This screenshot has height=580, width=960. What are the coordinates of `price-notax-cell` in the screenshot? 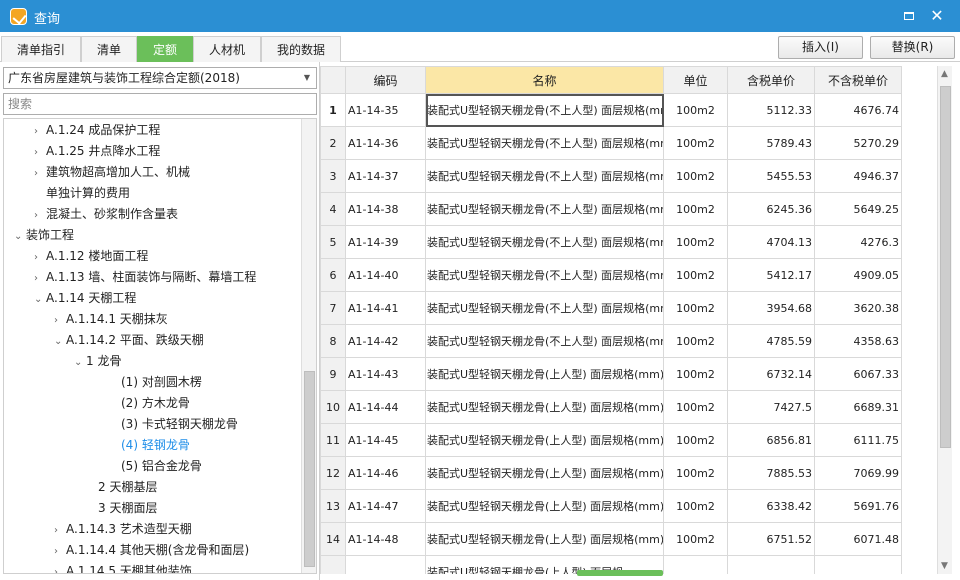 It's located at (858, 564).